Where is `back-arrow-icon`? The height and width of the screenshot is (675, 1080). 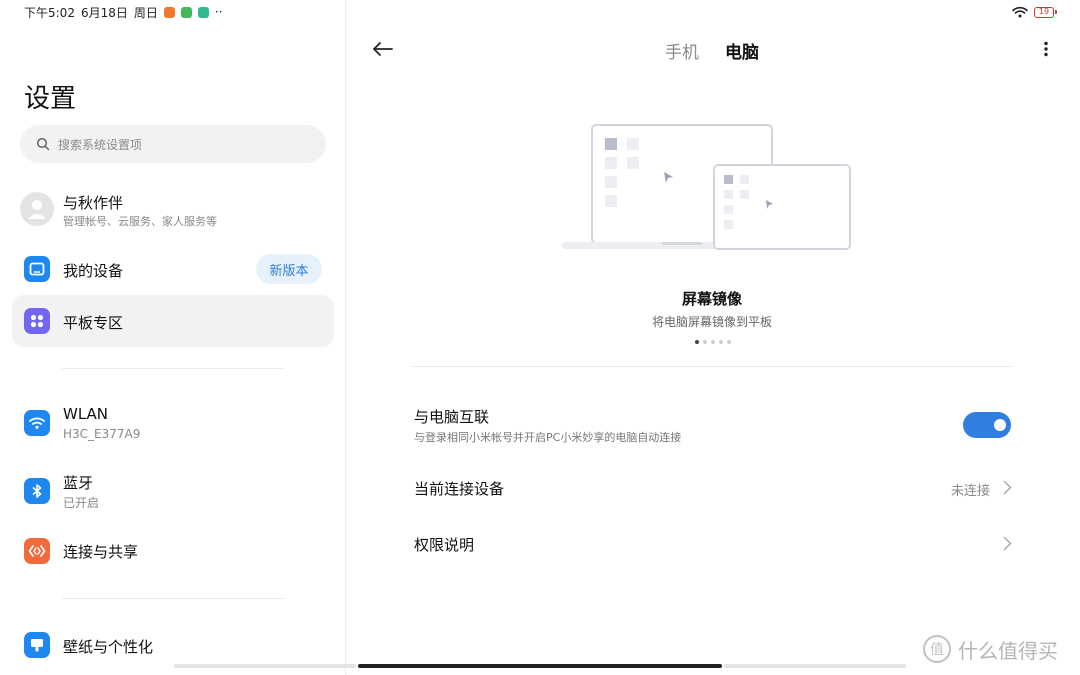 back-arrow-icon is located at coordinates (383, 49).